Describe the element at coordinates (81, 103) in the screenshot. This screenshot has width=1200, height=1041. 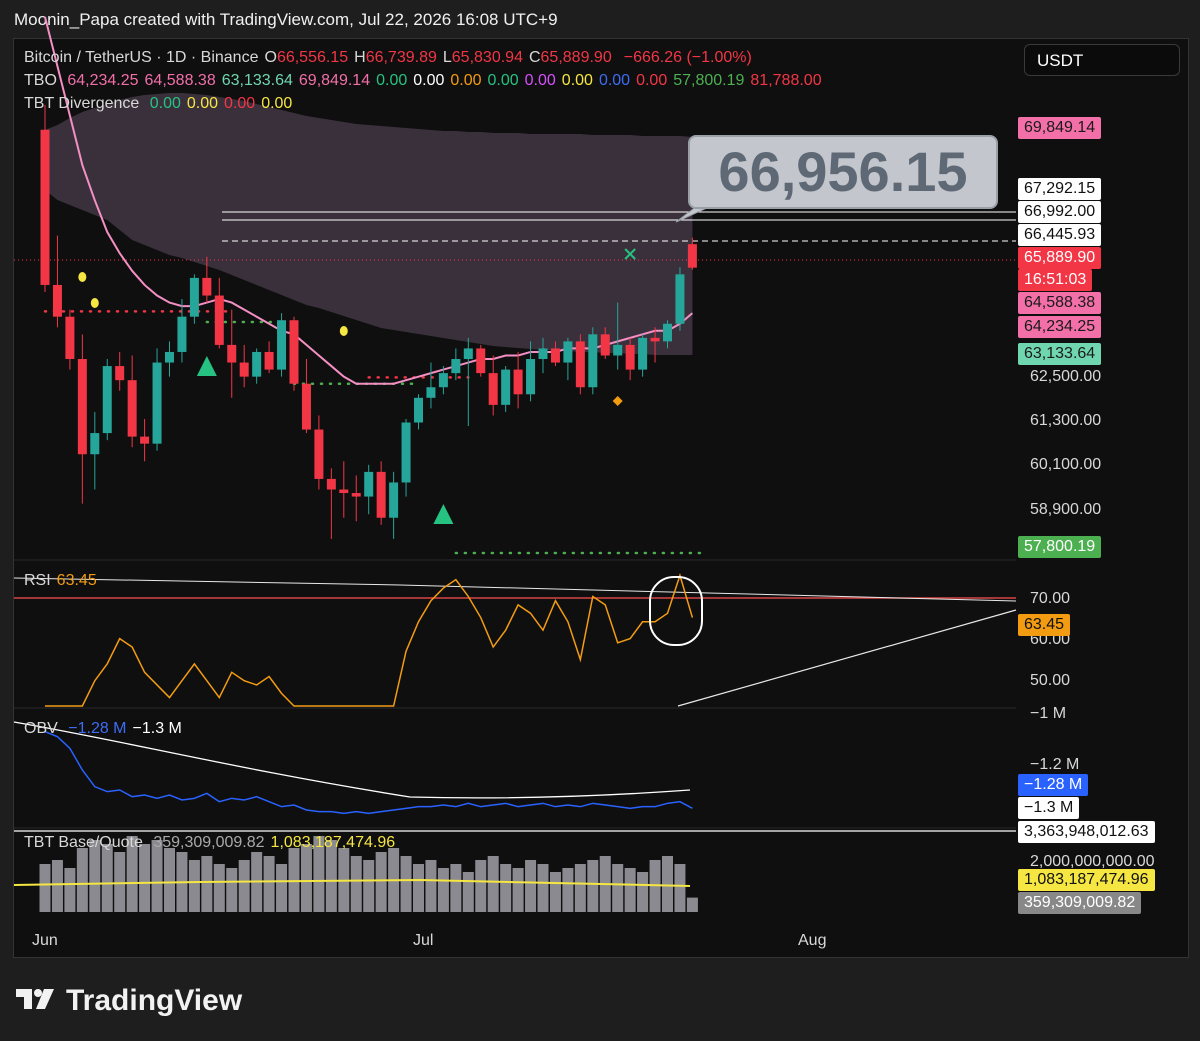
I see `tbt-divergence-label: TBT Divergence` at that location.